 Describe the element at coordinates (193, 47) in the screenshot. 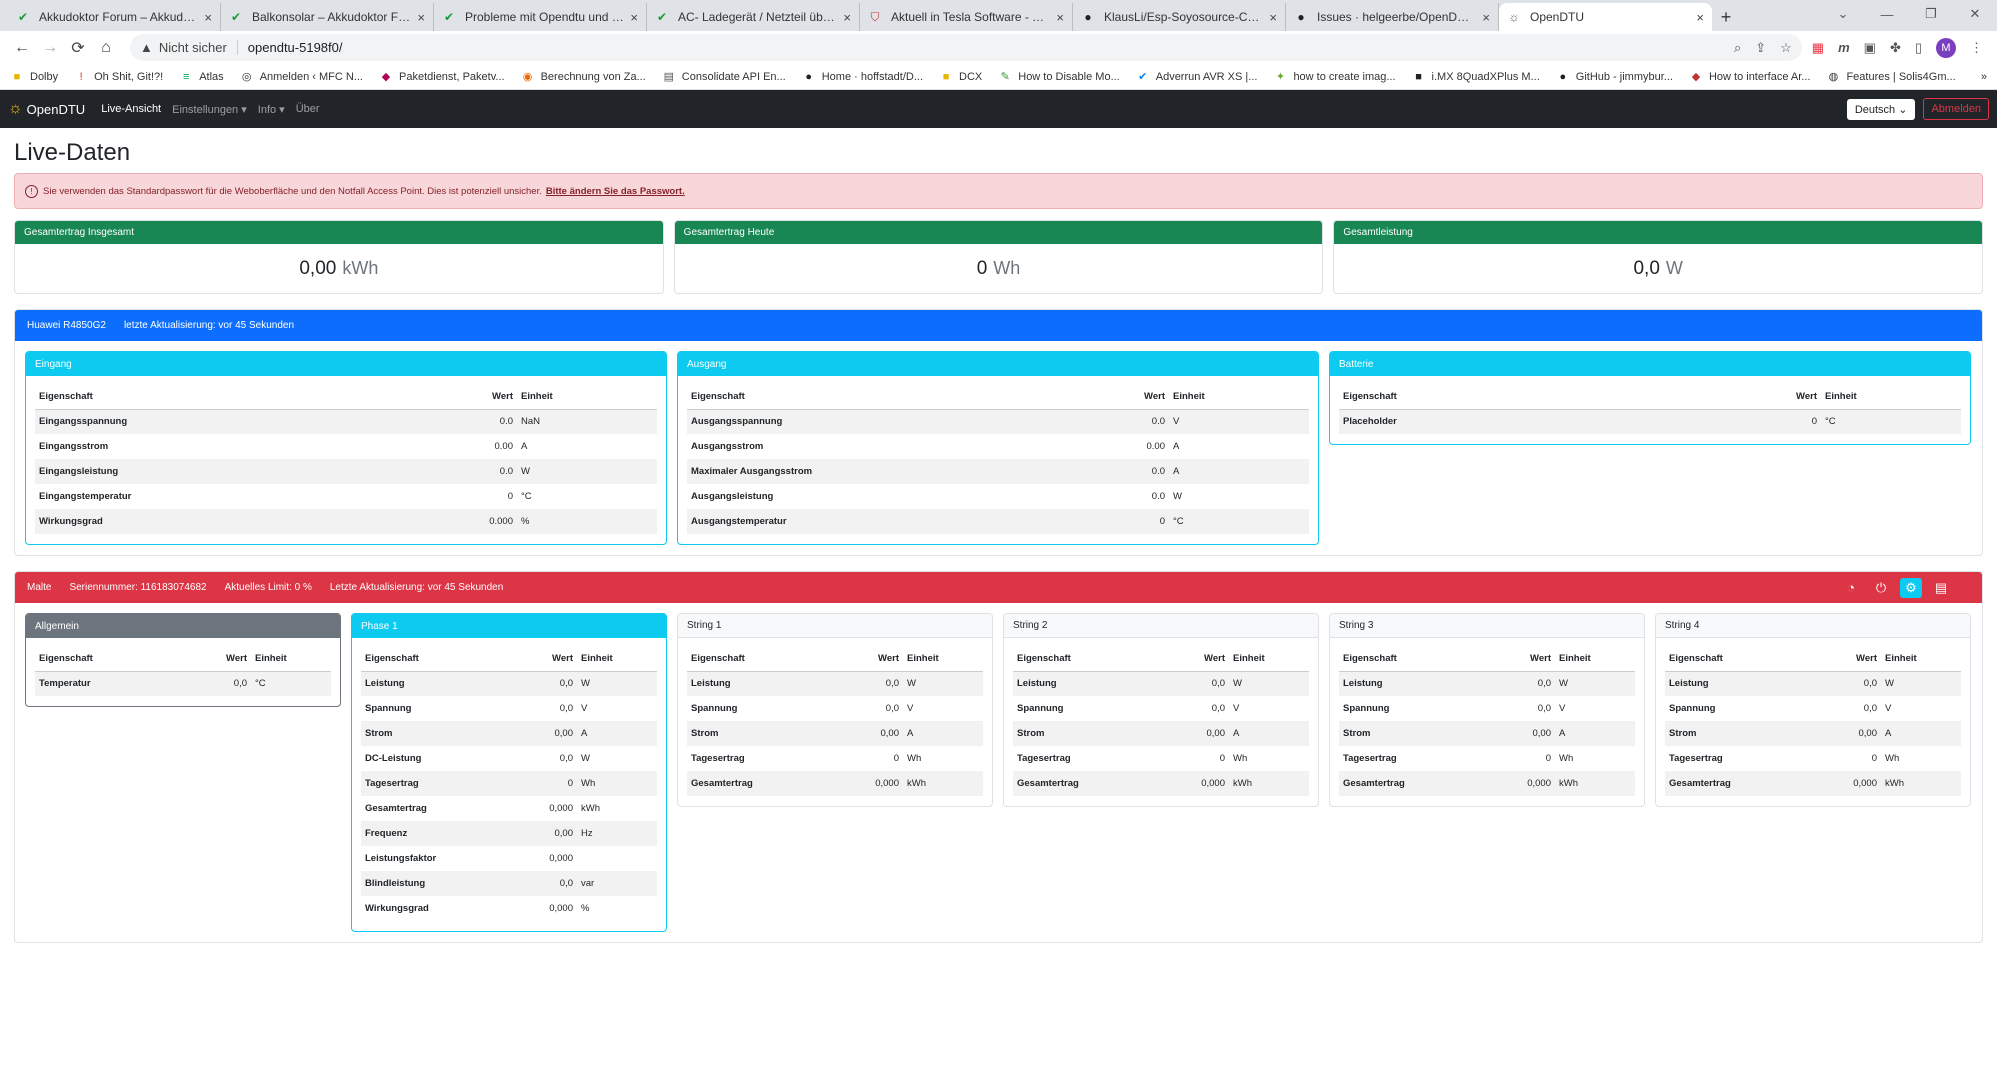

I see `security-label: Nicht sicher` at that location.